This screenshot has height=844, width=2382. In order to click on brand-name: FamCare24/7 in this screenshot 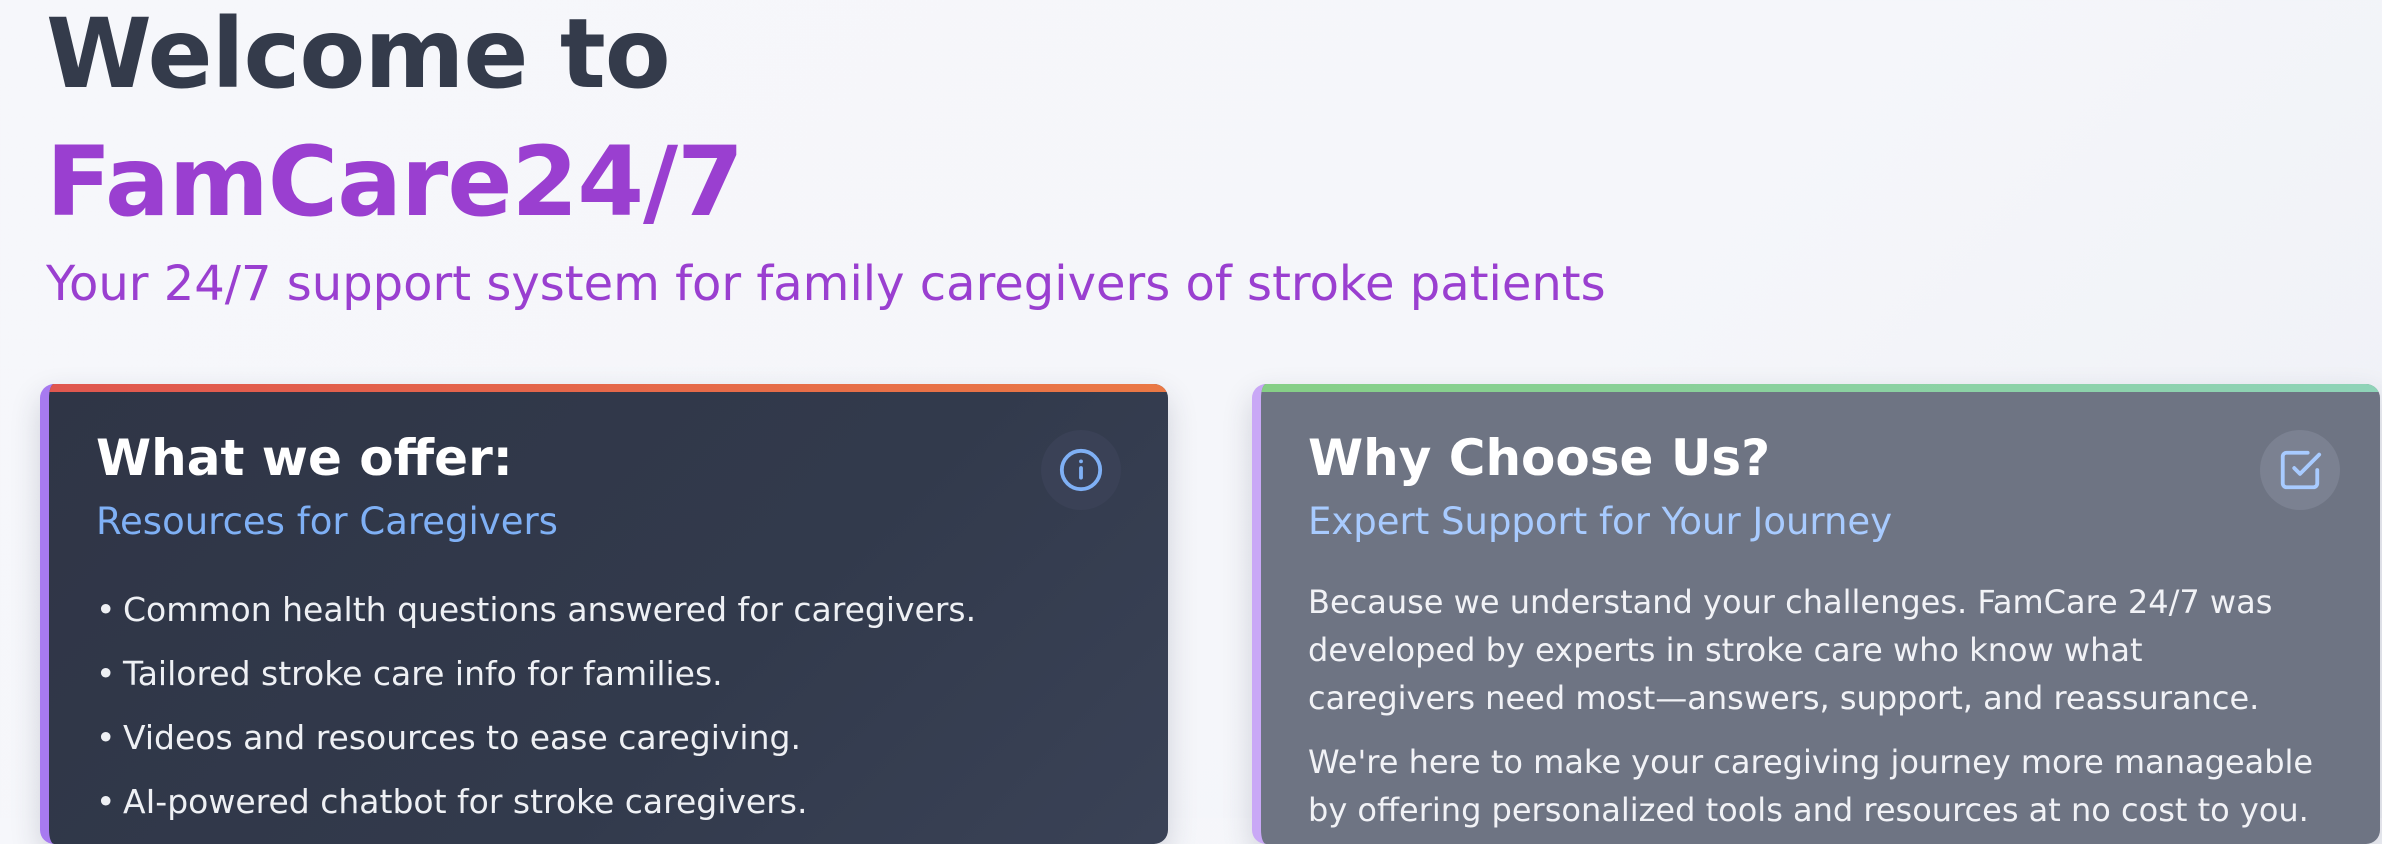, I will do `click(395, 182)`.